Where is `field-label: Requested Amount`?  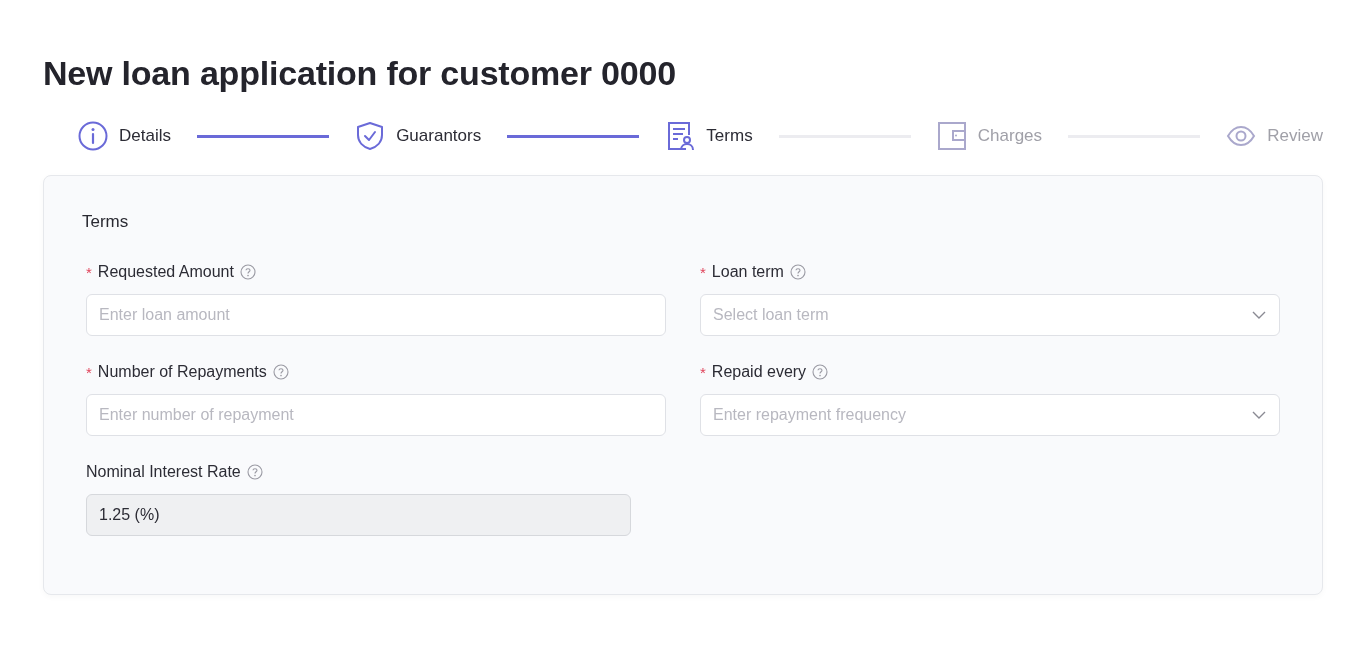
field-label: Requested Amount is located at coordinates (165, 272).